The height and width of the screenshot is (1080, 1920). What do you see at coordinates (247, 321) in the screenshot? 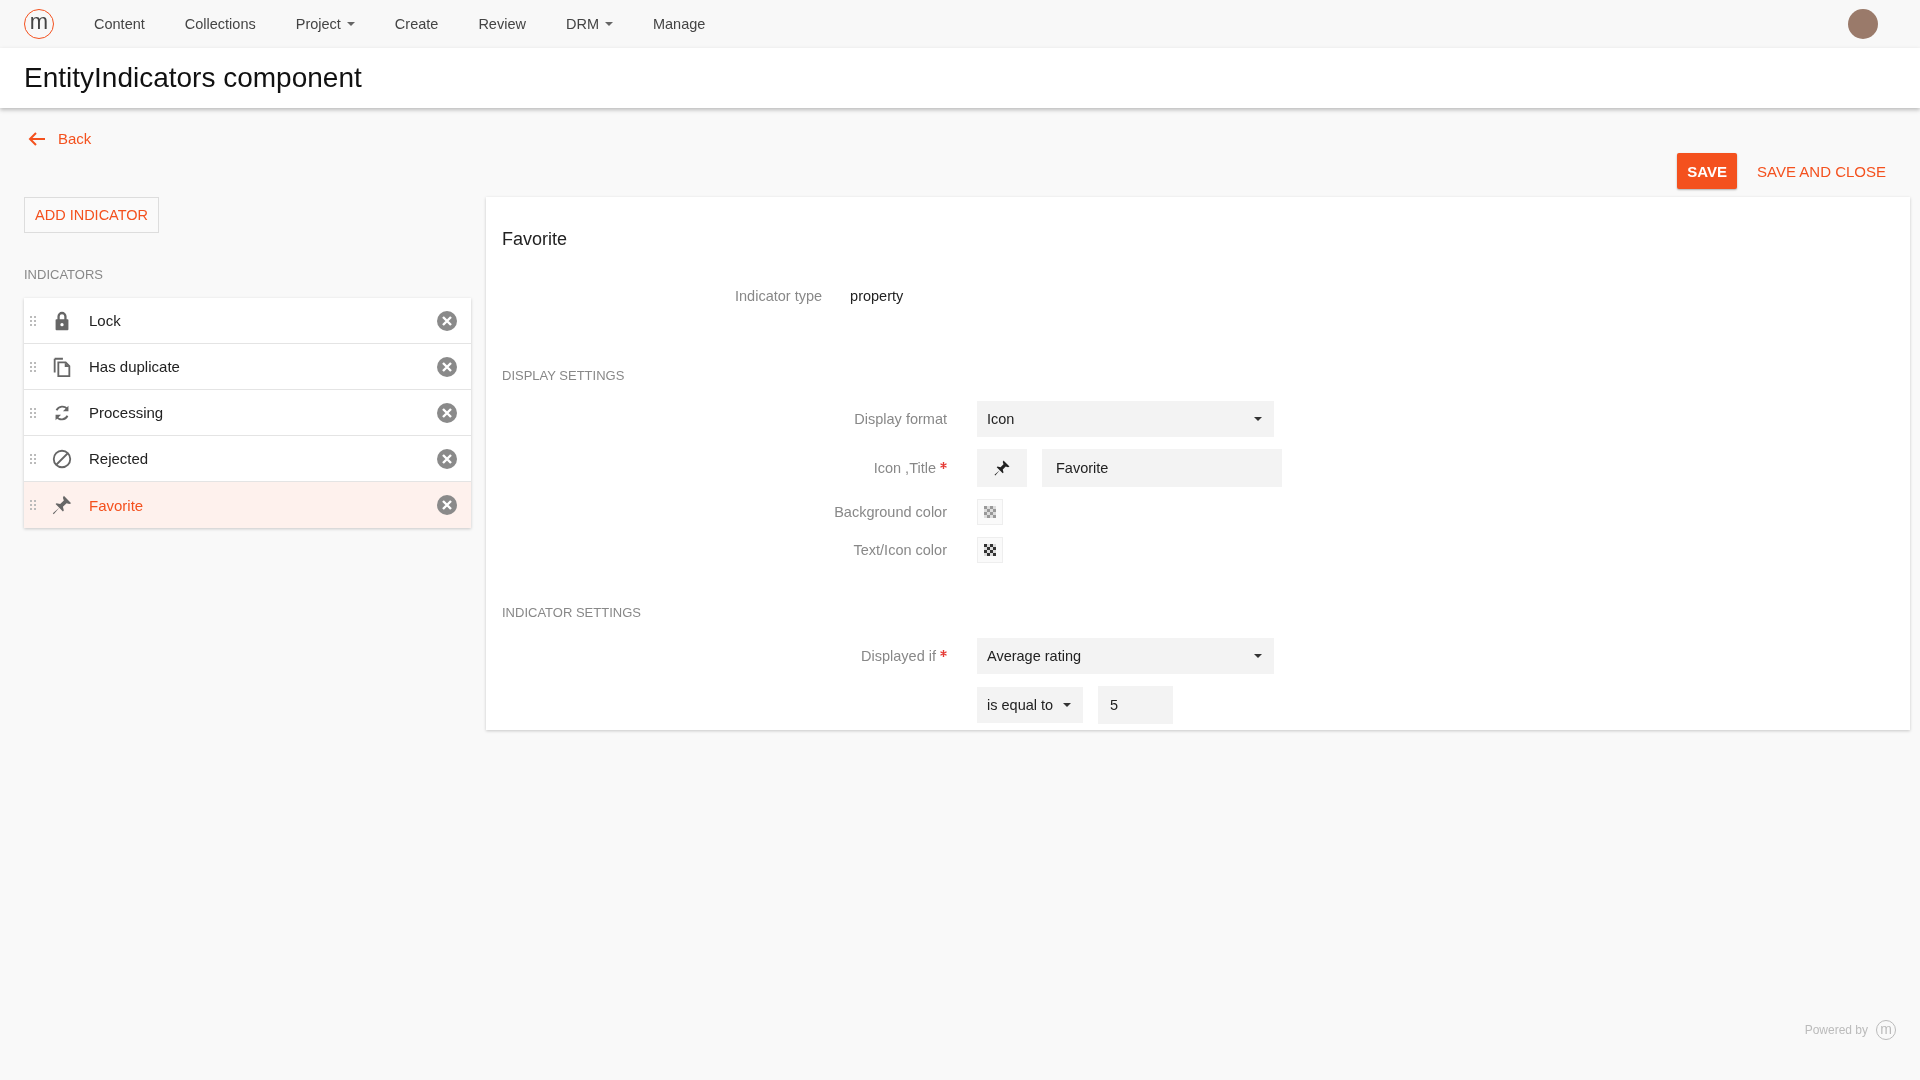
I see `indicator-list-item: Lock` at bounding box center [247, 321].